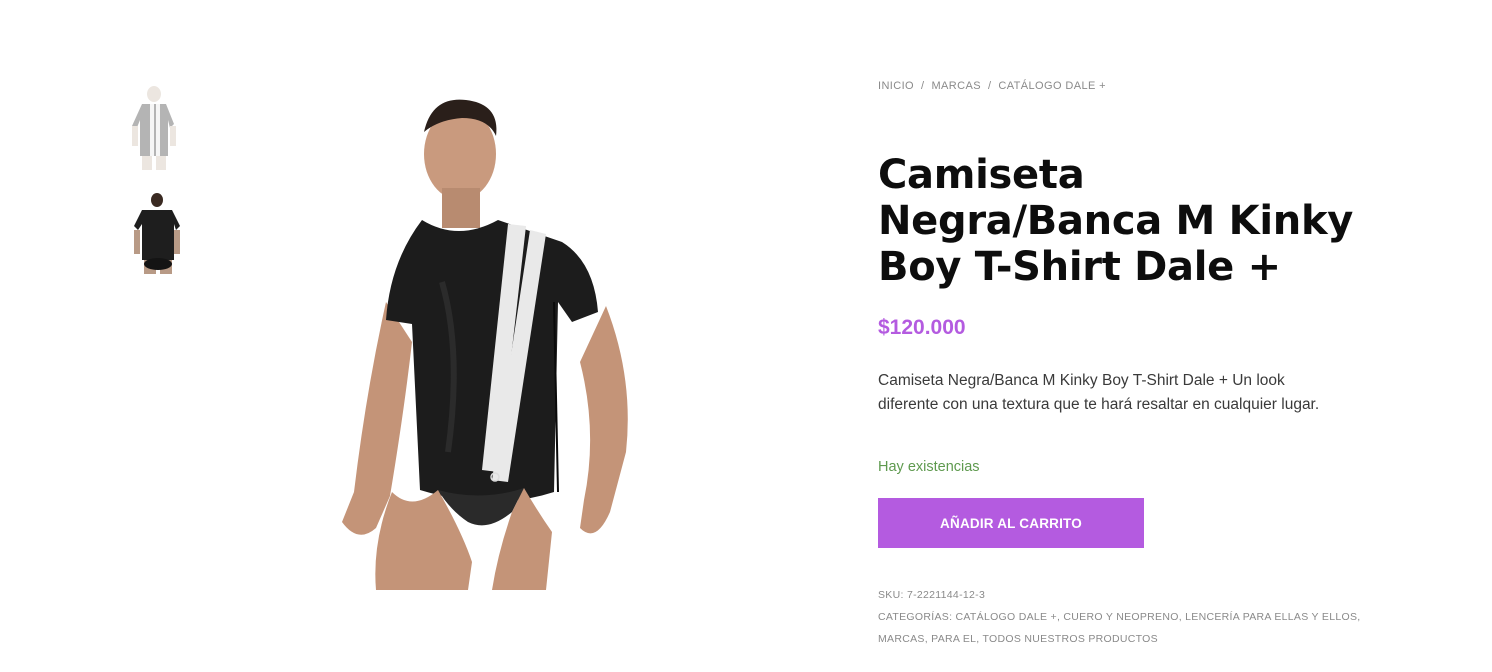 The height and width of the screenshot is (672, 1492). Describe the element at coordinates (485, 344) in the screenshot. I see `product-photo` at that location.